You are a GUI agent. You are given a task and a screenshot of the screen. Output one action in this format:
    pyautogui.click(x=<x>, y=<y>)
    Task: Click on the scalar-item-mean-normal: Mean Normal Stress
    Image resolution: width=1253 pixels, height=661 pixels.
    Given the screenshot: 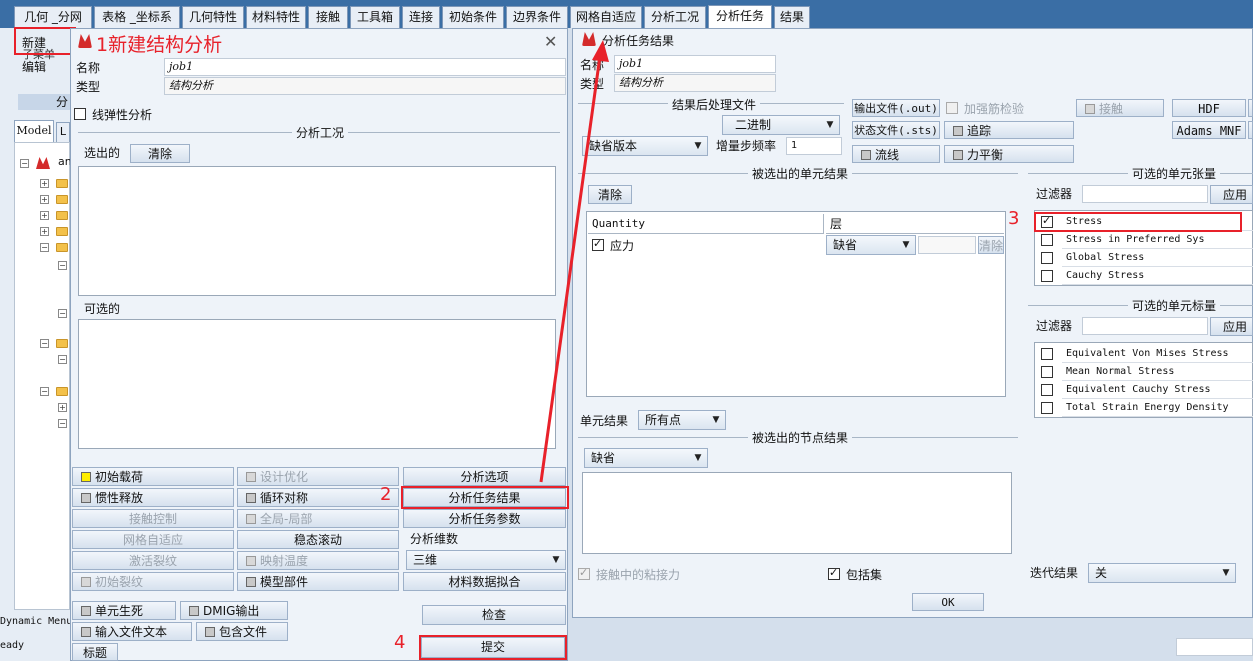 What is the action you would take?
    pyautogui.click(x=1157, y=372)
    